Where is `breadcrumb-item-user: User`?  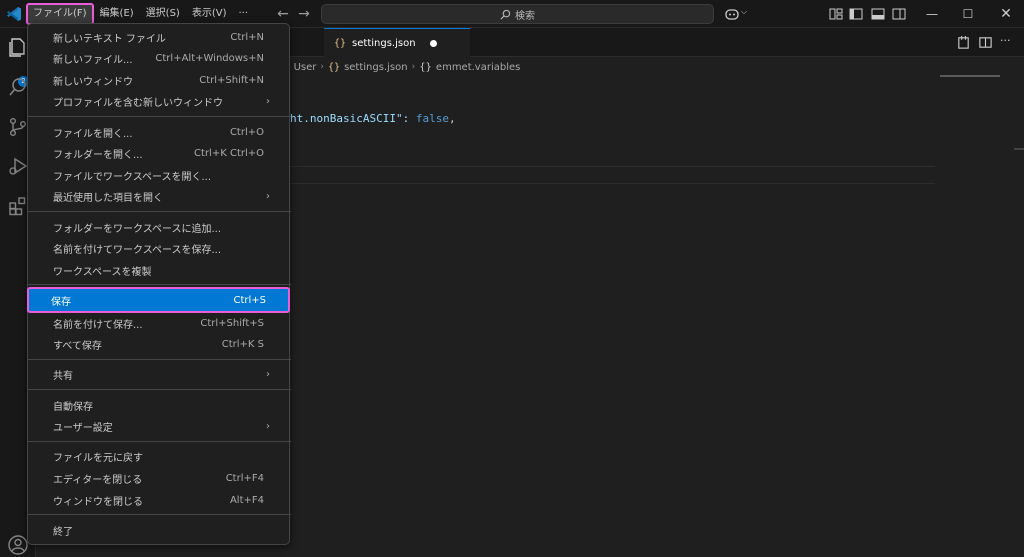 breadcrumb-item-user: User is located at coordinates (305, 67).